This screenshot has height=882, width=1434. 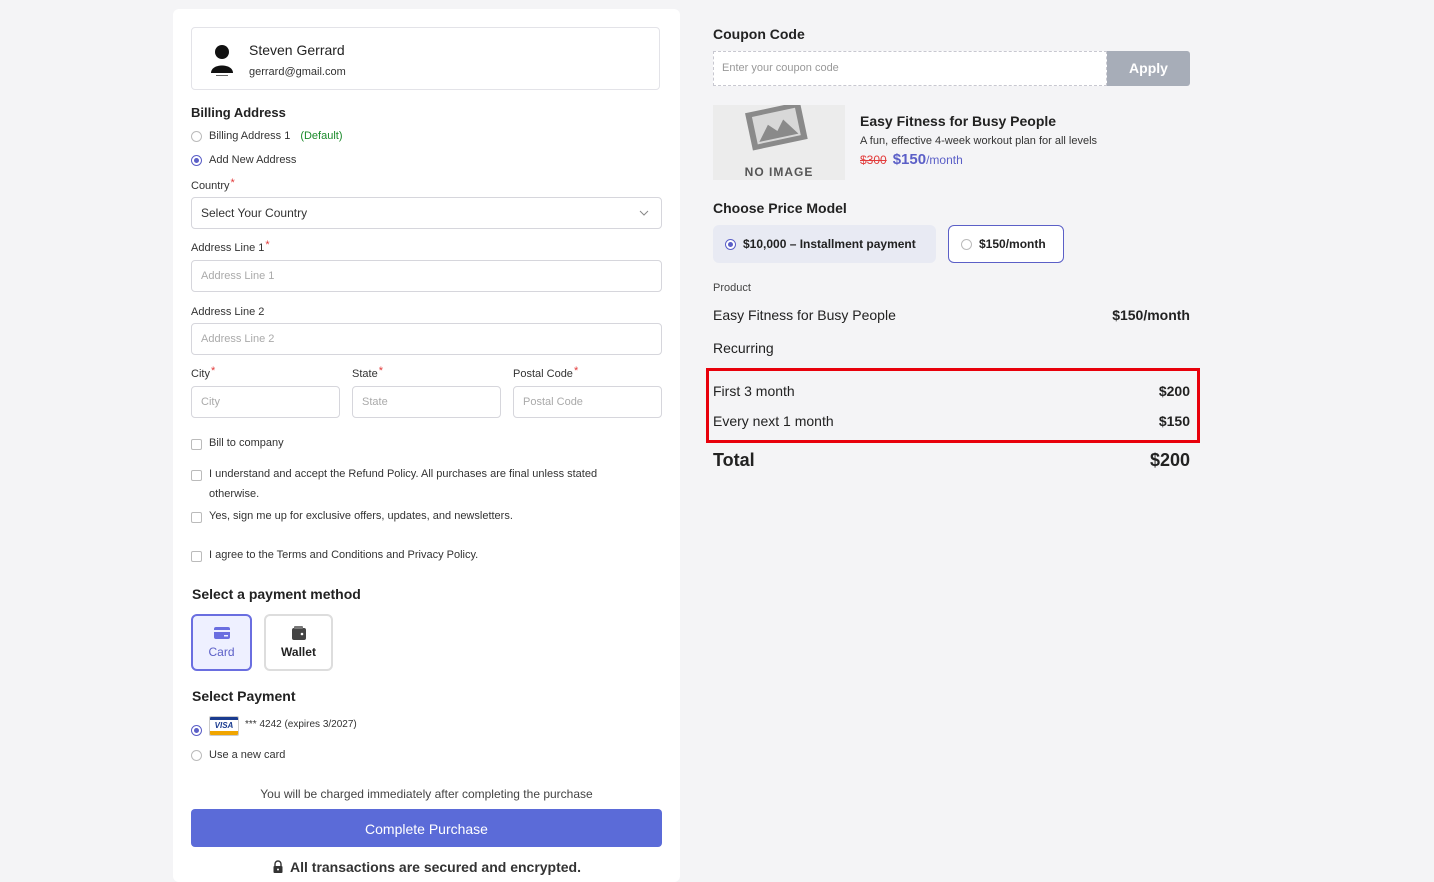 What do you see at coordinates (944, 160) in the screenshot?
I see `price-period: /month` at bounding box center [944, 160].